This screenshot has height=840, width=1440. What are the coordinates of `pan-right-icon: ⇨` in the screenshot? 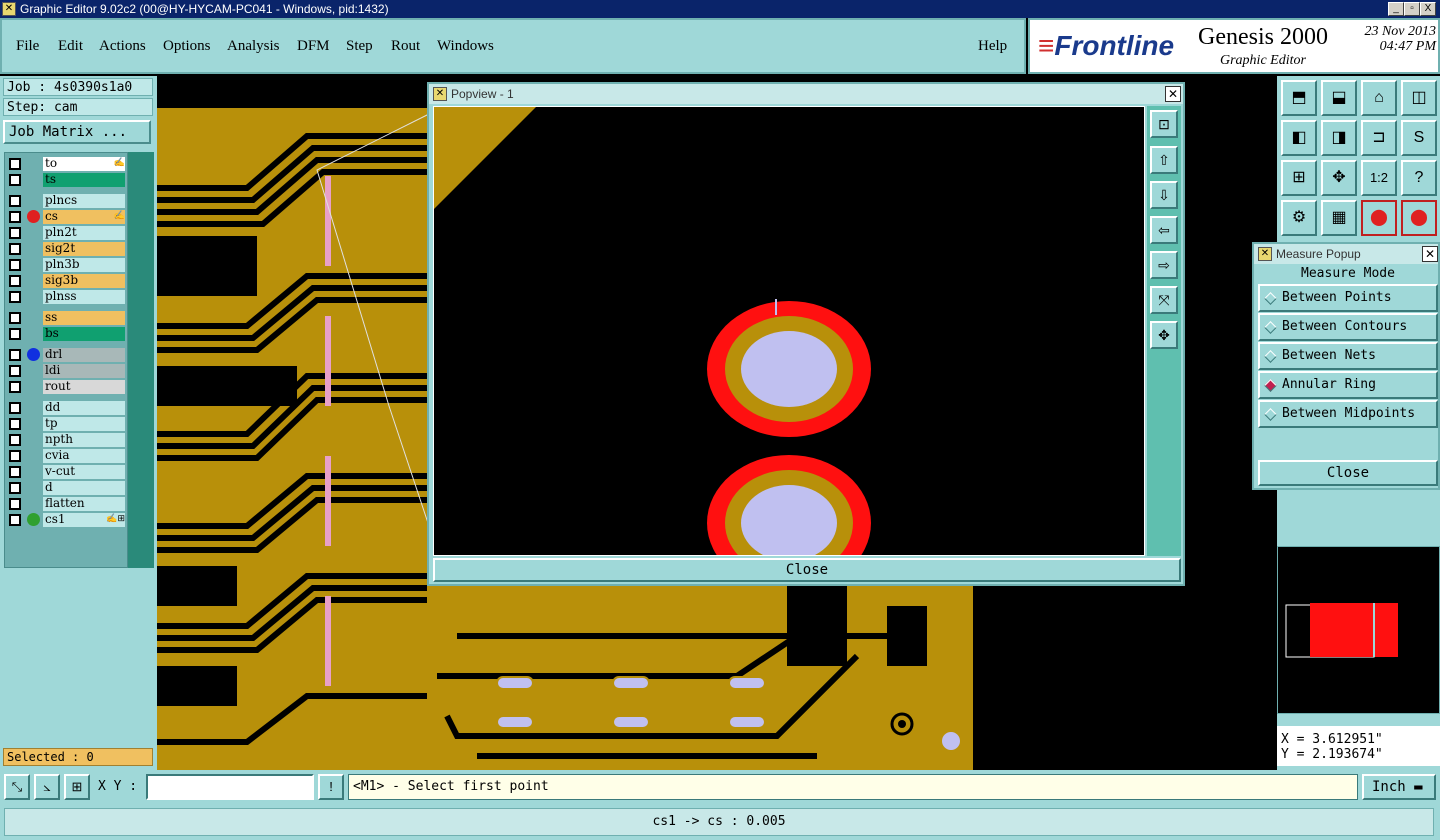 It's located at (1164, 265).